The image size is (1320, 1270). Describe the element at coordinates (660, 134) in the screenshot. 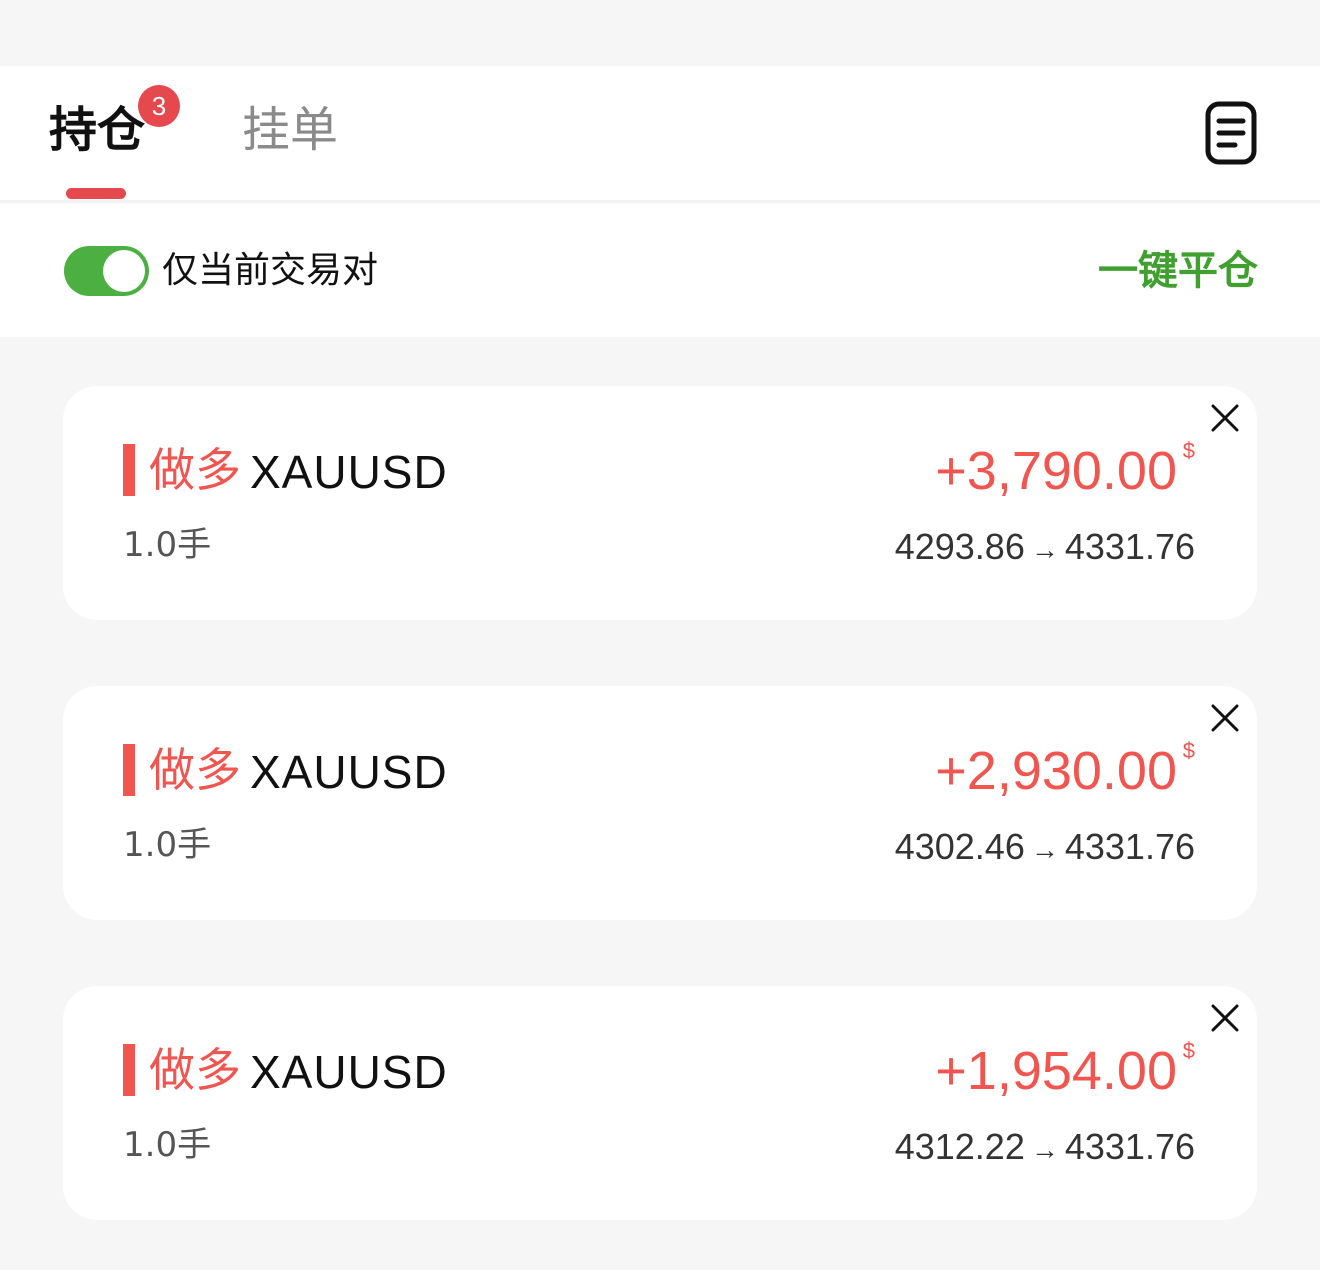

I see `tab-header` at that location.